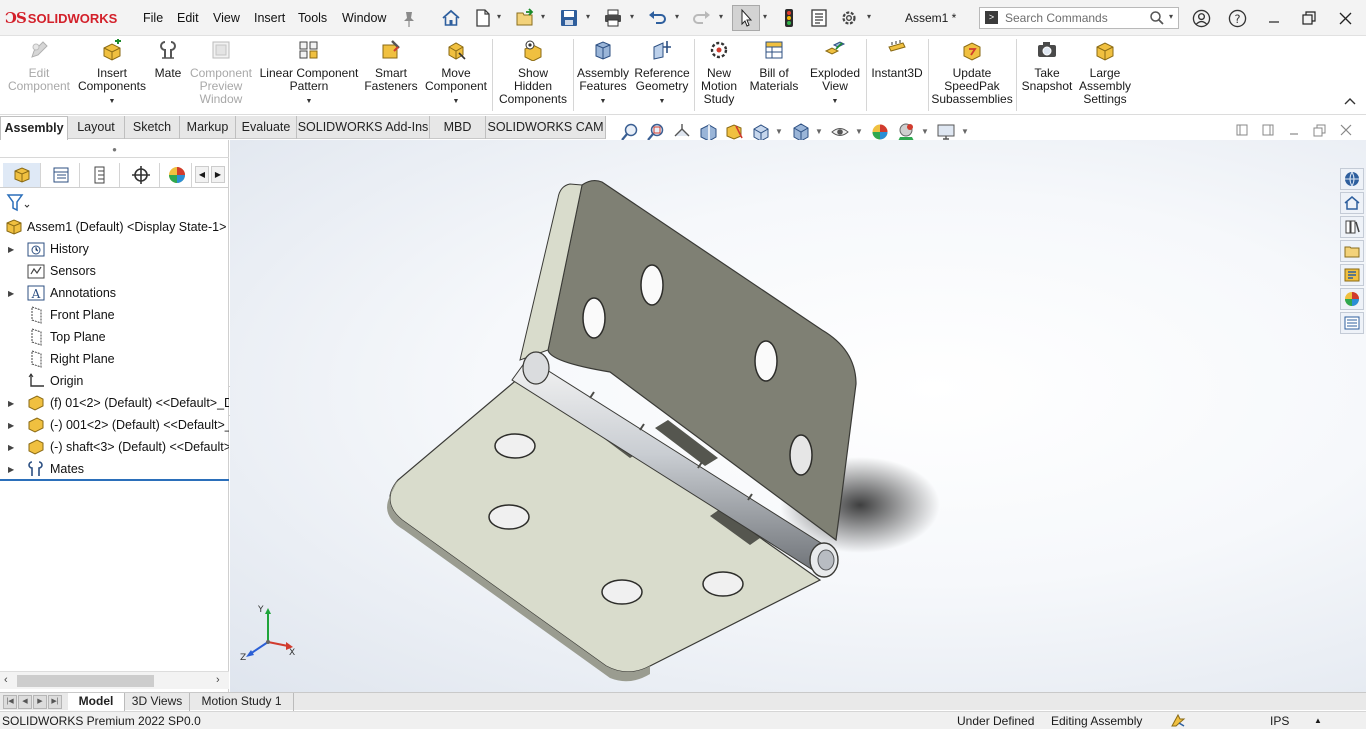 The image size is (1366, 729). I want to click on search-commands-field: > Search Commands, so click(1079, 18).